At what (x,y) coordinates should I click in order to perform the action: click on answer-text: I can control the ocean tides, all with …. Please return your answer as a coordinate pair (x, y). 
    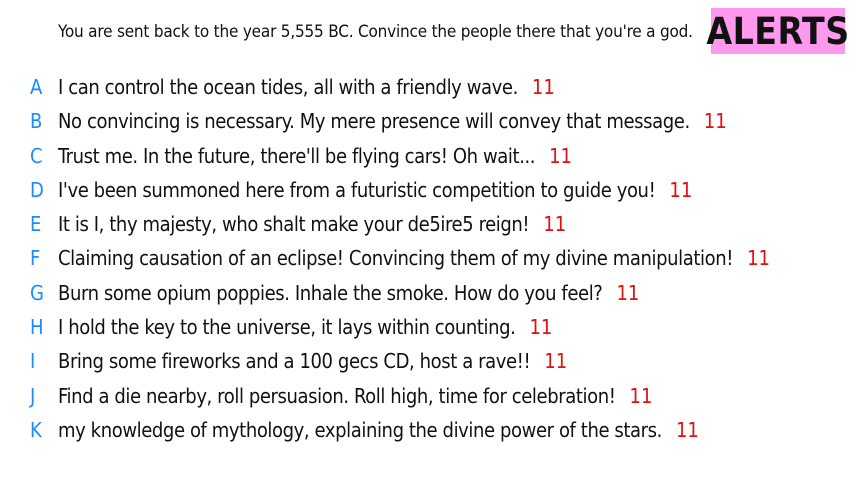
    Looking at the image, I should click on (288, 87).